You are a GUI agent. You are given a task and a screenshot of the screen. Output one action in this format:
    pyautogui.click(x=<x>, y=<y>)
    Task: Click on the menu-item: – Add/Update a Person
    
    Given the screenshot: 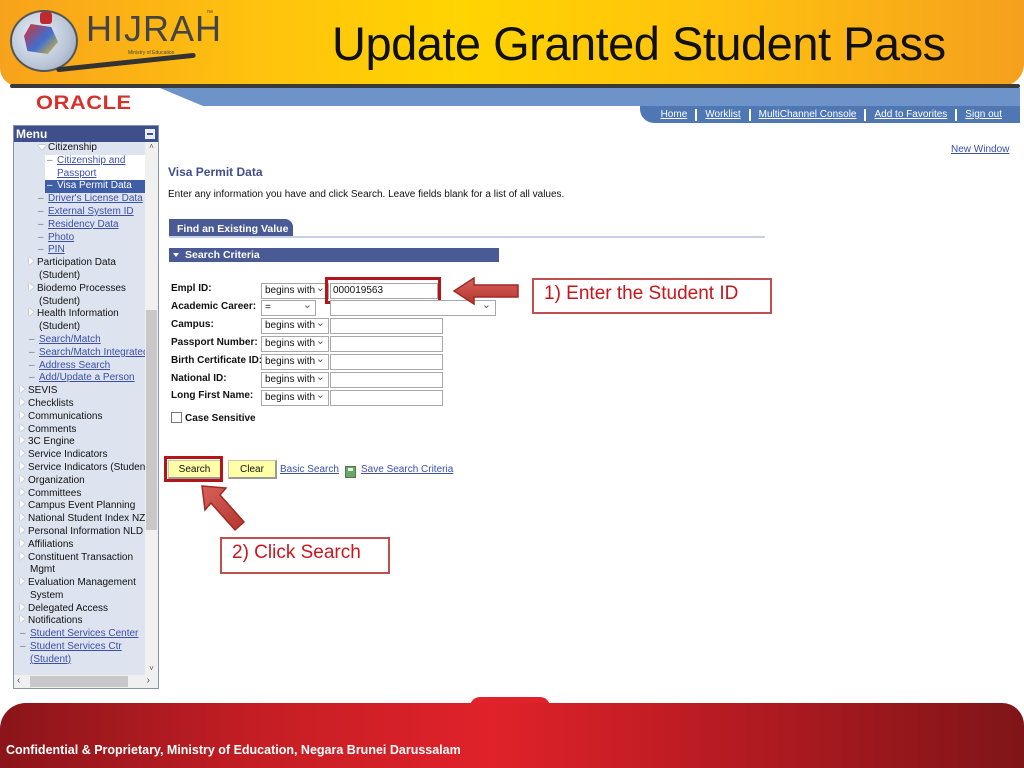 What is the action you would take?
    pyautogui.click(x=80, y=378)
    